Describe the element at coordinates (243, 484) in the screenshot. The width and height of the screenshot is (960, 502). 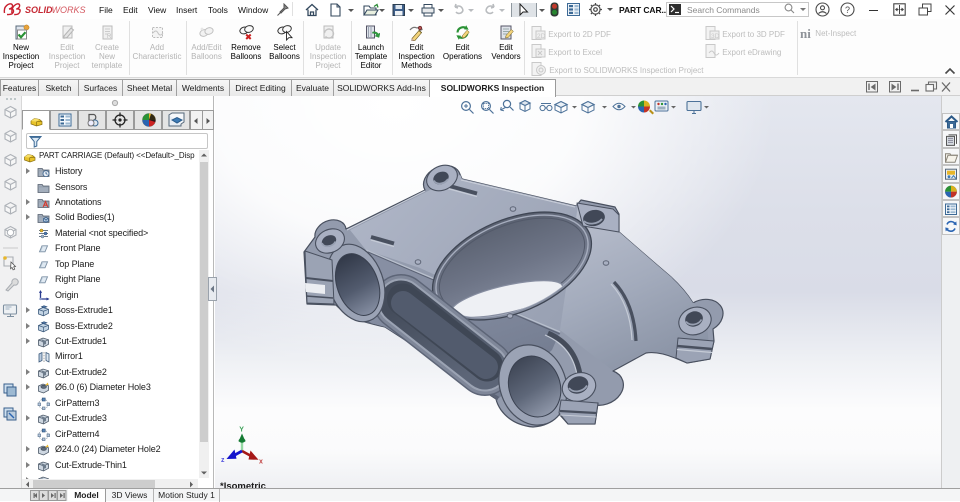
I see `svg-text: *Isometric` at that location.